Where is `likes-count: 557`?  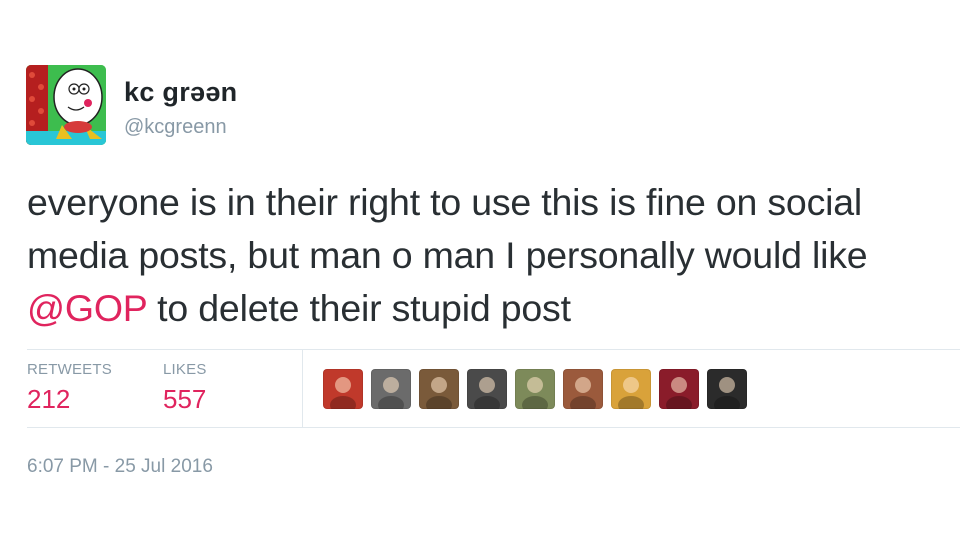 likes-count: 557 is located at coordinates (185, 399).